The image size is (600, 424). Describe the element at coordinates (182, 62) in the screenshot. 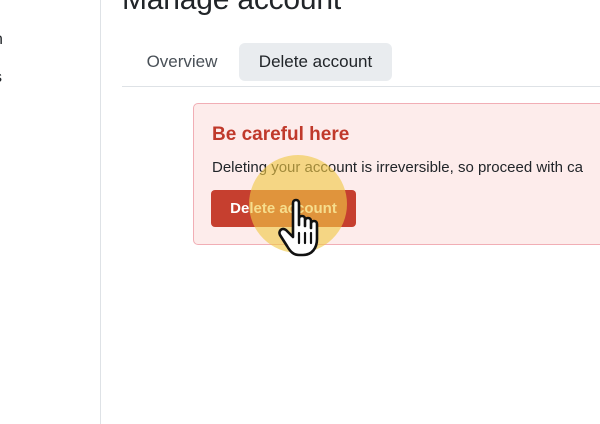

I see `tab-overview: Overview` at that location.